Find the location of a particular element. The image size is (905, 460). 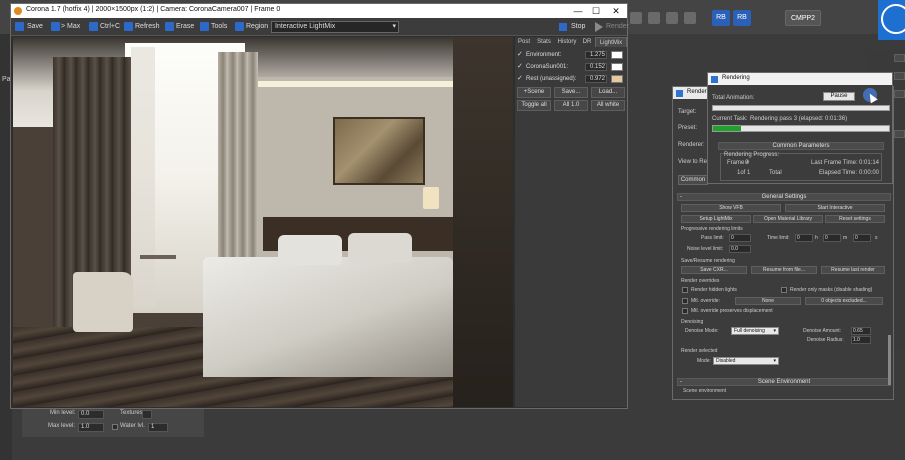

rb-button-1: RB is located at coordinates (721, 18).